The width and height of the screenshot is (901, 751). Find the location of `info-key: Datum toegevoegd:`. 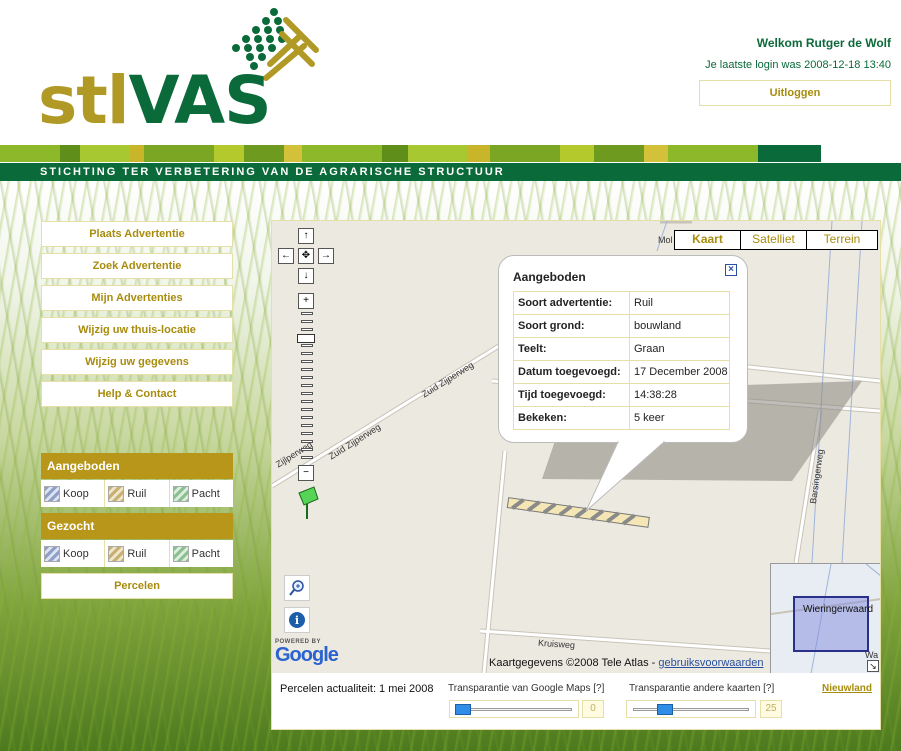

info-key: Datum toegevoegd: is located at coordinates (571, 372).